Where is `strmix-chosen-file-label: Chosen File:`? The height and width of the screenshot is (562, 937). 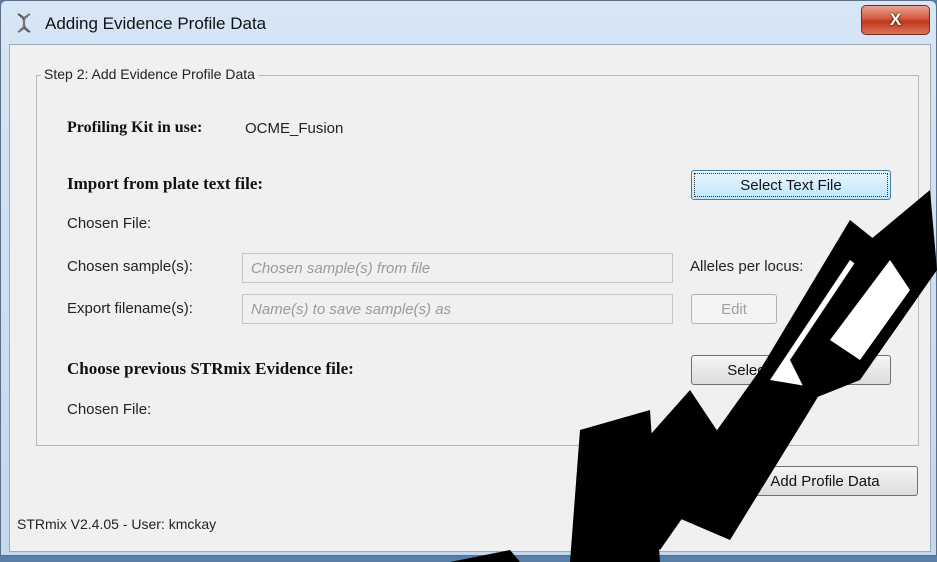 strmix-chosen-file-label: Chosen File: is located at coordinates (109, 409).